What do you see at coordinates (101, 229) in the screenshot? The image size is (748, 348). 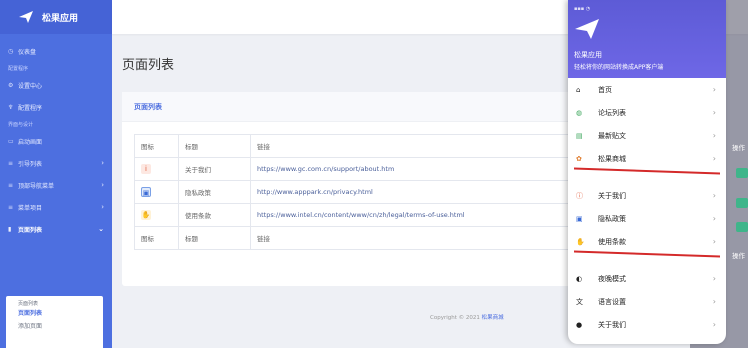 I see `chevron-down-icon: ⌄` at bounding box center [101, 229].